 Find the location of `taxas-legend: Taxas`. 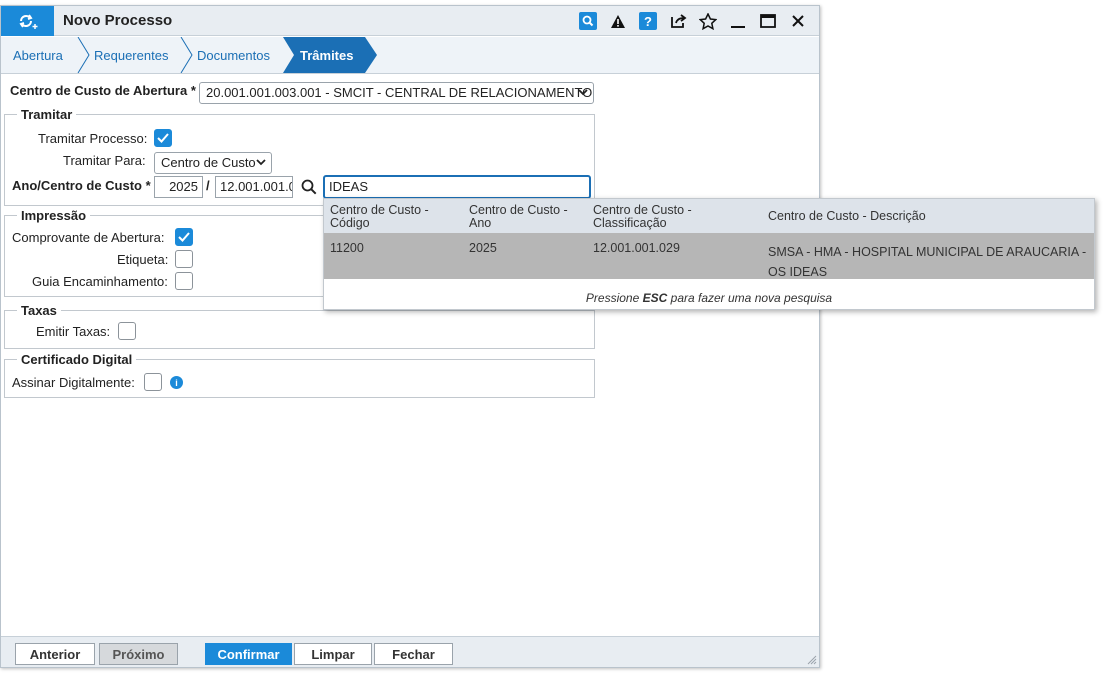

taxas-legend: Taxas is located at coordinates (39, 310).